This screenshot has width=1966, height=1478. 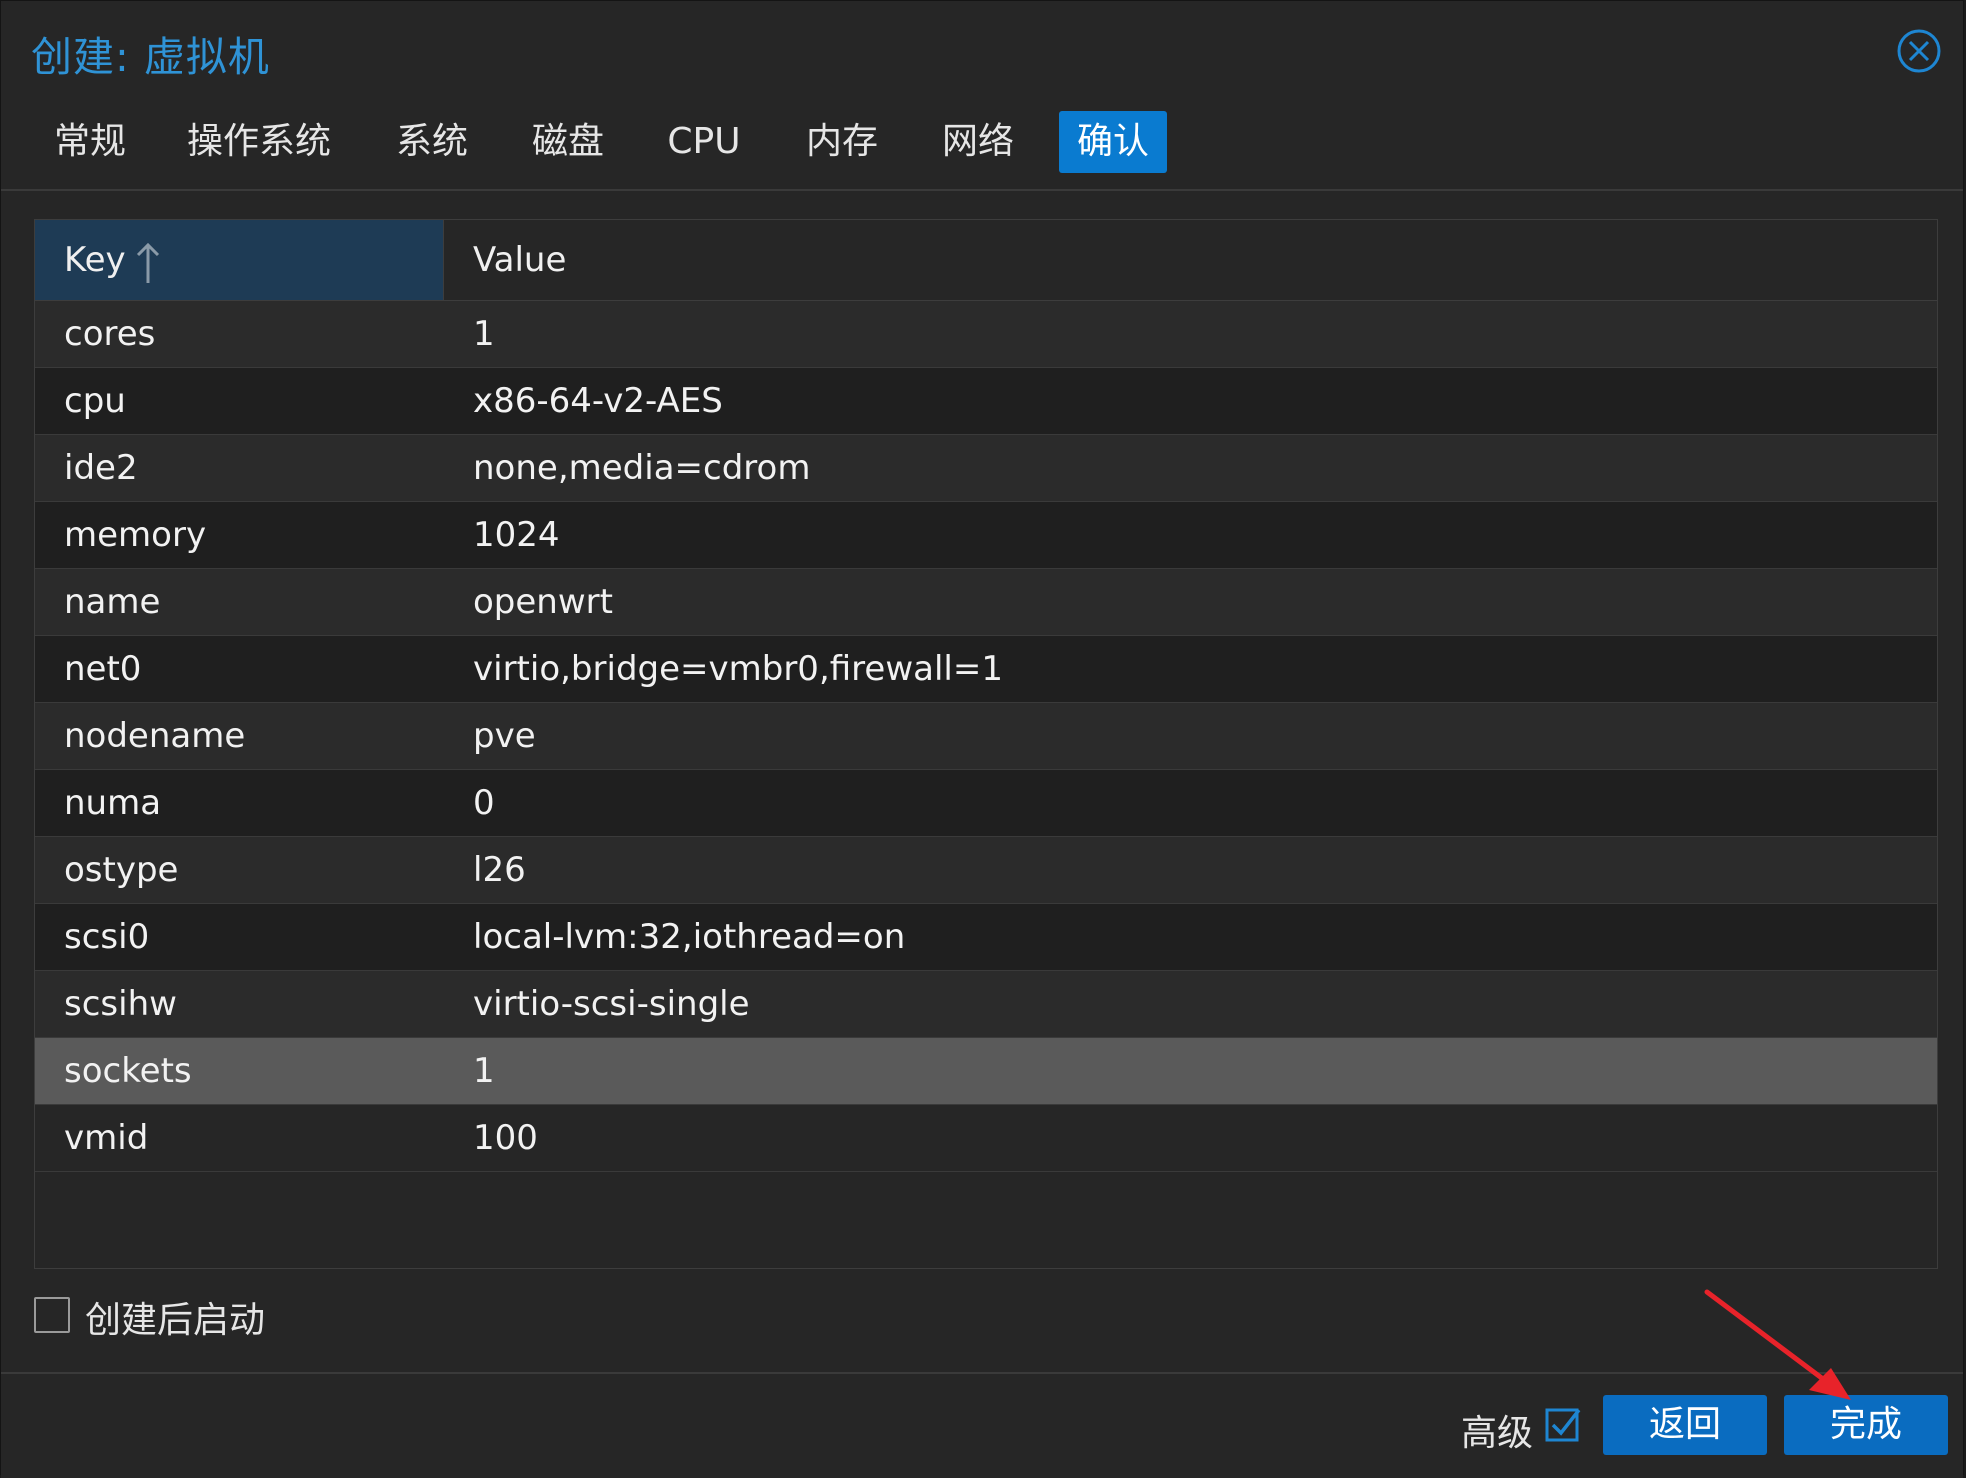 I want to click on dialog-title: 创建: 虚拟机, so click(x=150, y=57).